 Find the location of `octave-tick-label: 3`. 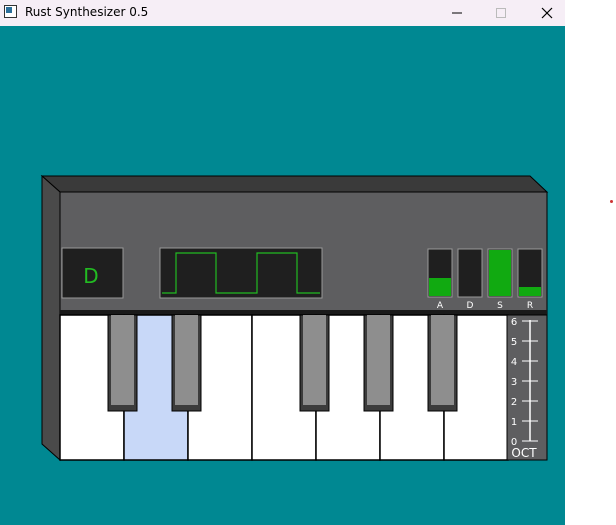

octave-tick-label: 3 is located at coordinates (514, 382).